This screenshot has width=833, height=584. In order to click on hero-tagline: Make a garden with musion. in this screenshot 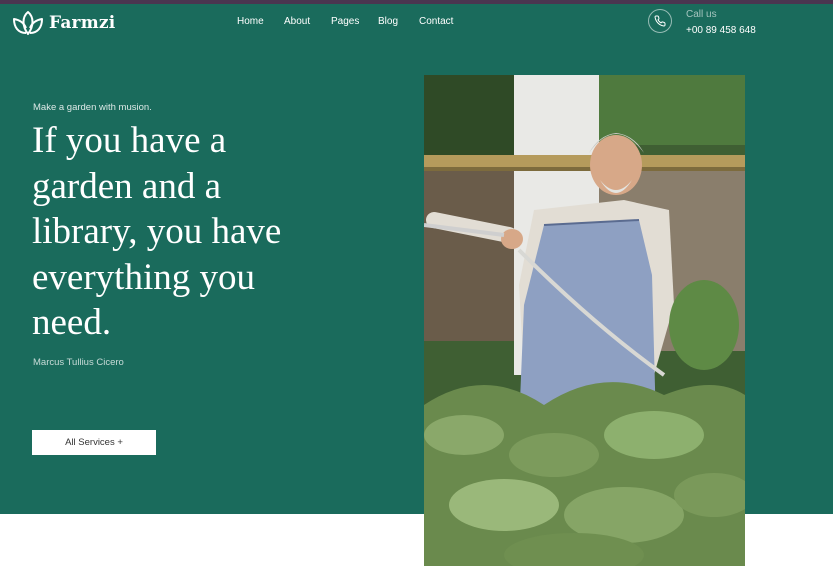, I will do `click(92, 107)`.